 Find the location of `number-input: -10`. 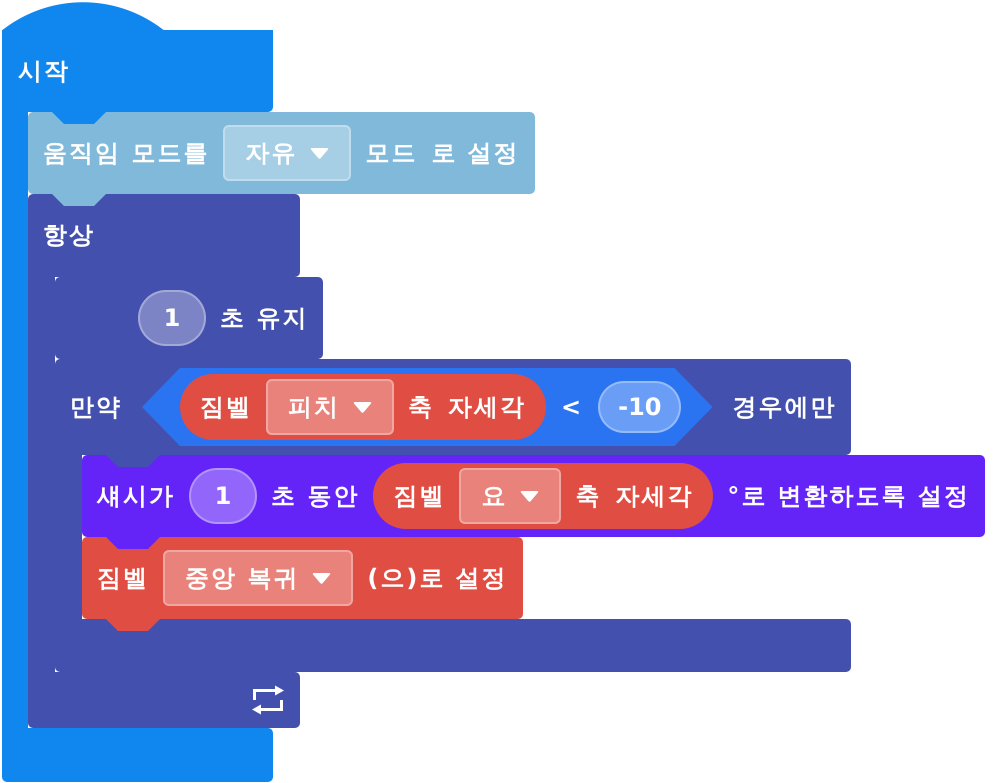

number-input: -10 is located at coordinates (640, 407).